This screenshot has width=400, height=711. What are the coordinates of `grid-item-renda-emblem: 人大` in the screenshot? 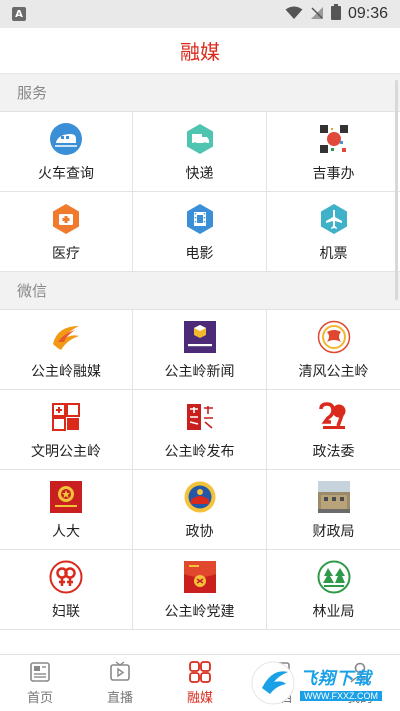 It's located at (66, 510).